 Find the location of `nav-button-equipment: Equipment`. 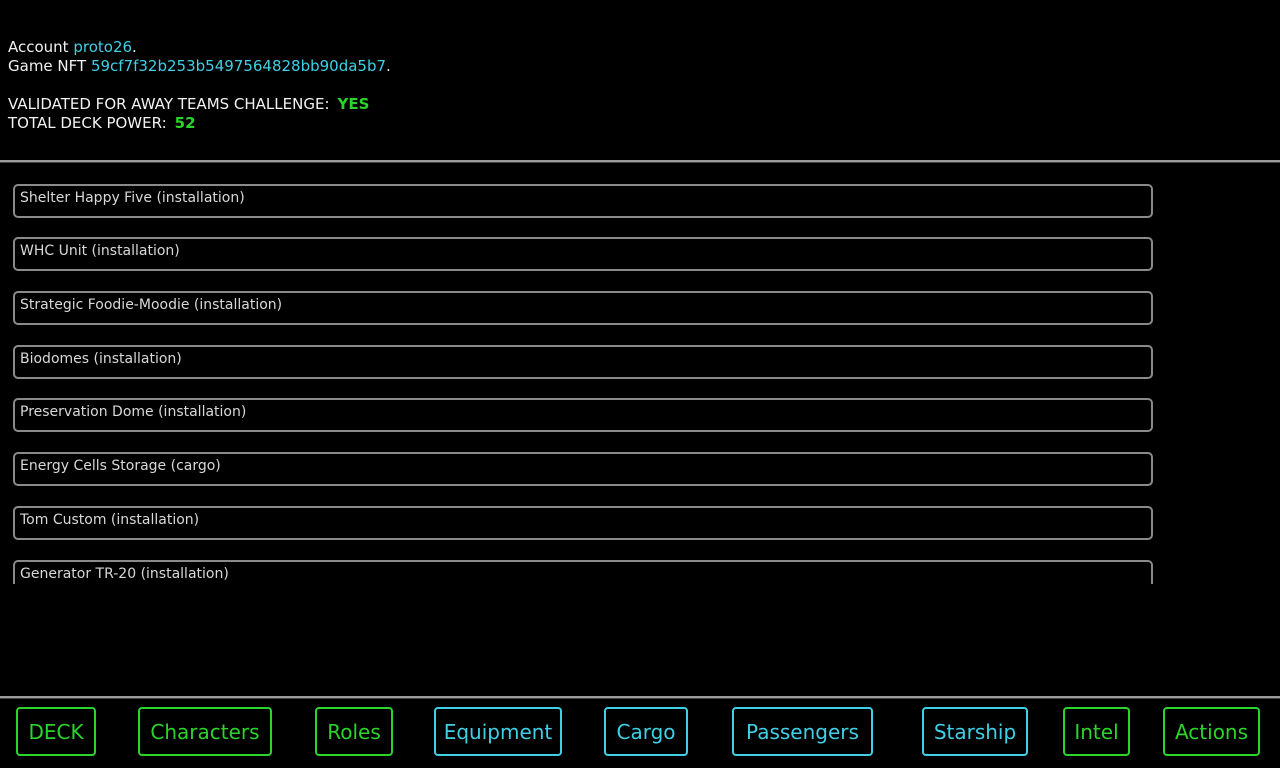

nav-button-equipment: Equipment is located at coordinates (498, 731).